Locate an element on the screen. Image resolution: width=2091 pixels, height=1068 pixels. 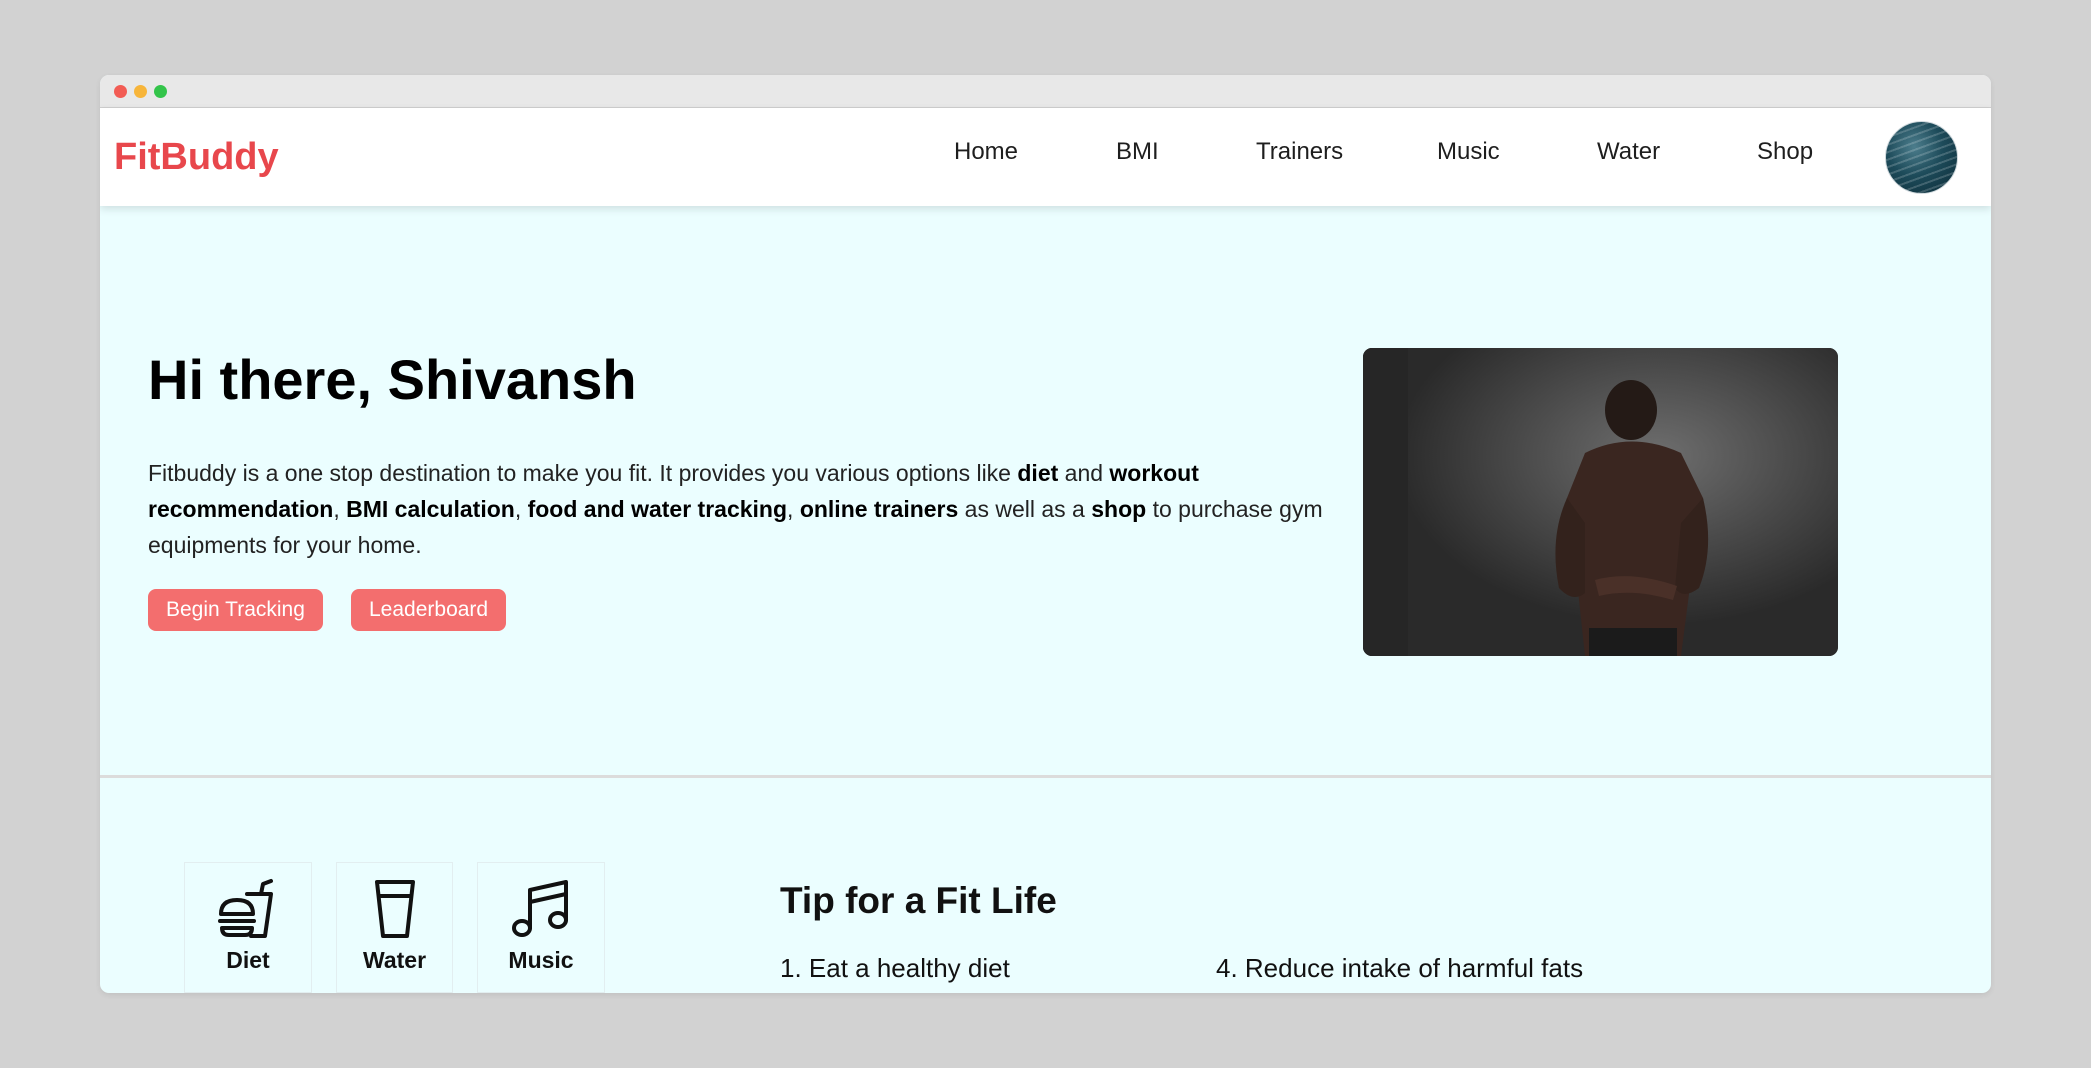
begin-tracking-button: Begin Tracking is located at coordinates (235, 610).